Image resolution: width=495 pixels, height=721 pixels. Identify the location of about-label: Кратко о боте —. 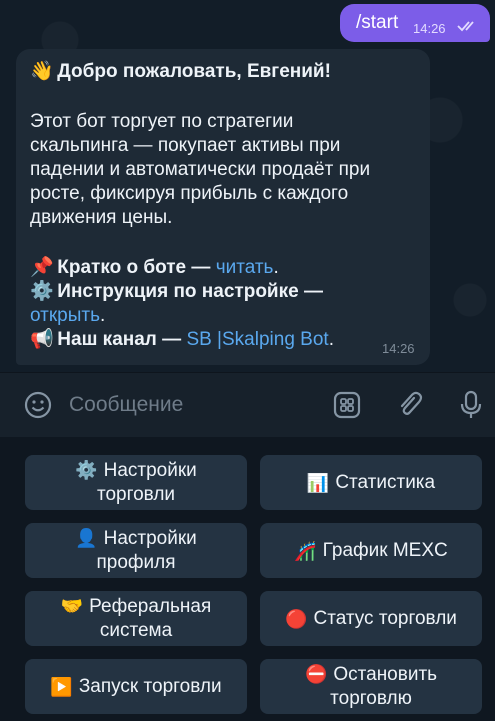
(134, 267).